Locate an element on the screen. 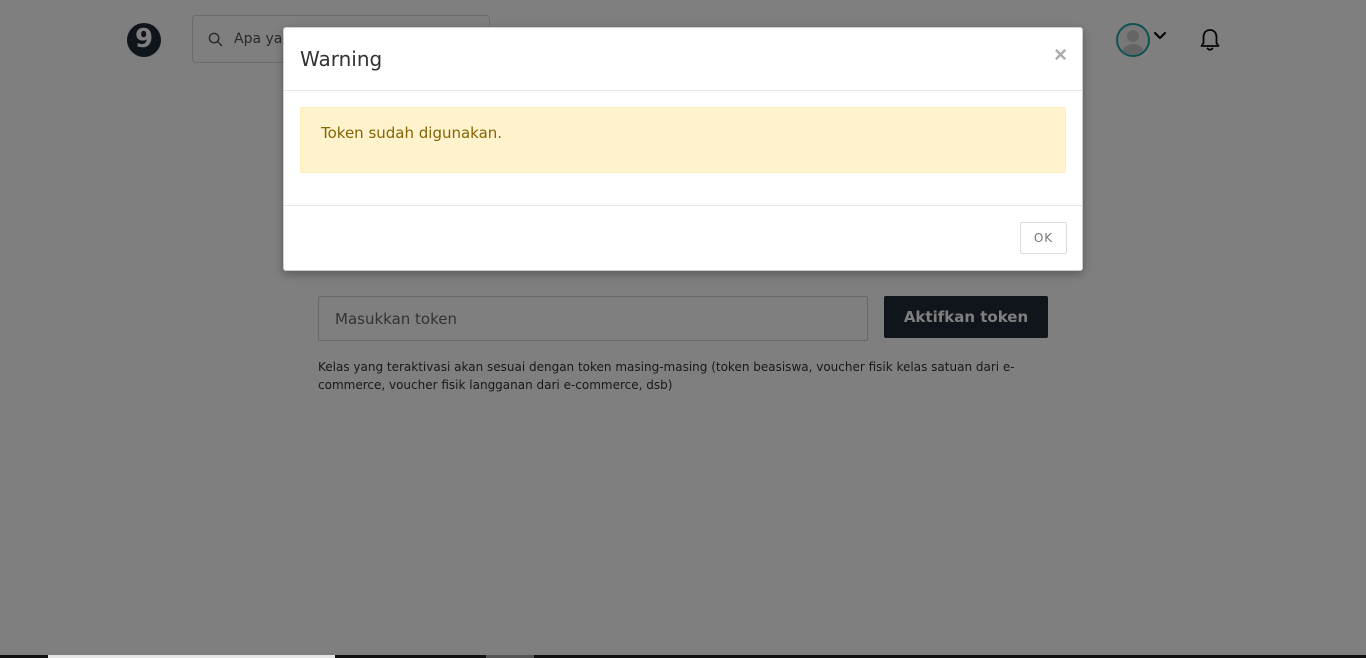  close-icon: × is located at coordinates (1060, 55).